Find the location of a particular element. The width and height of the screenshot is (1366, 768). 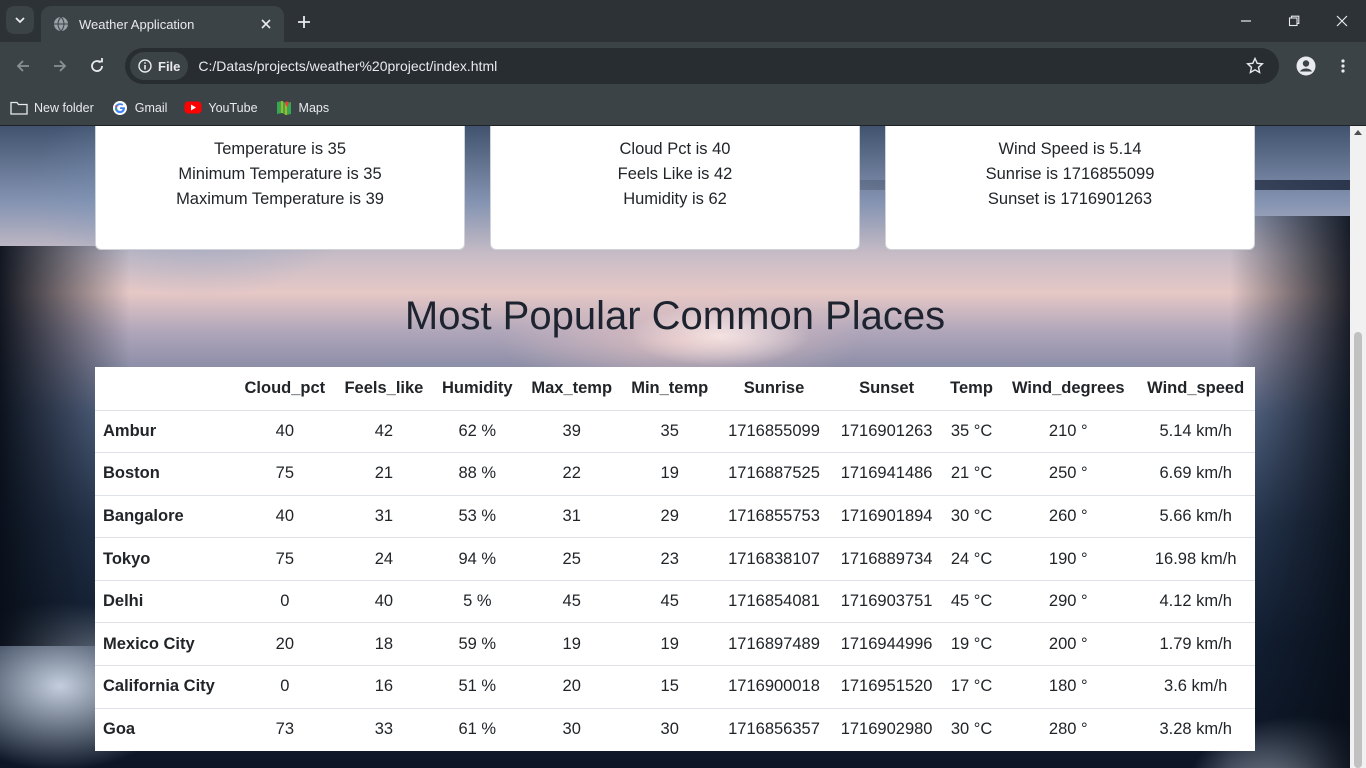

close-icon is located at coordinates (1342, 21).